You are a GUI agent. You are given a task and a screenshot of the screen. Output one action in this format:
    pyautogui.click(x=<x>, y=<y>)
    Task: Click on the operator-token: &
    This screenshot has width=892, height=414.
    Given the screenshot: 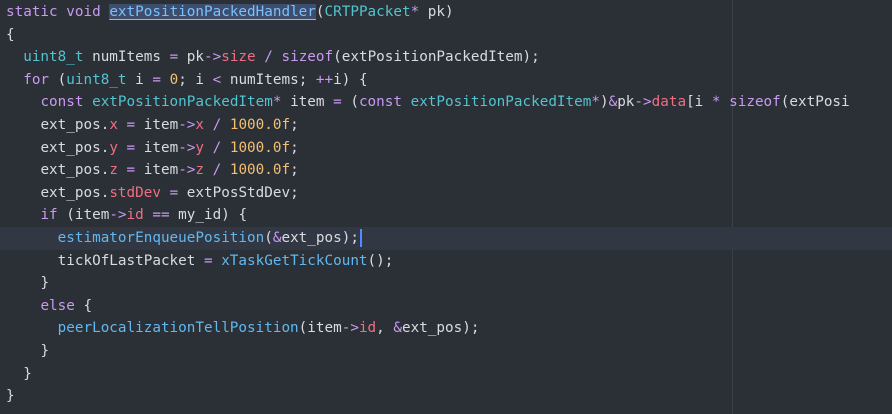 What is the action you would take?
    pyautogui.click(x=613, y=102)
    